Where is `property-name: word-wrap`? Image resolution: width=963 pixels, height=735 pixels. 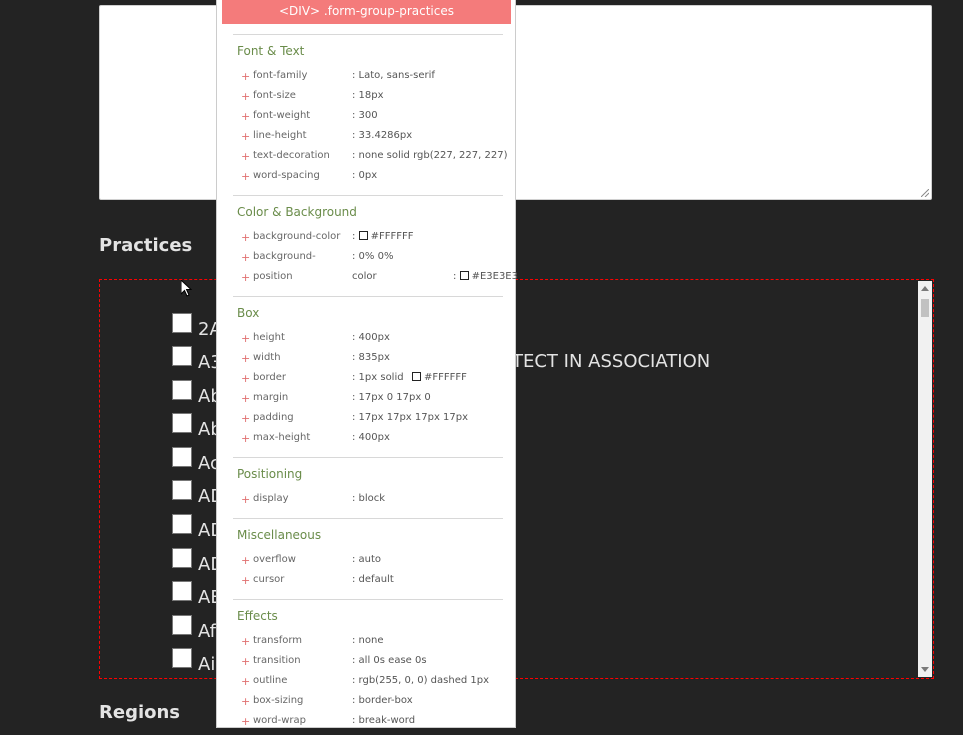 property-name: word-wrap is located at coordinates (279, 720).